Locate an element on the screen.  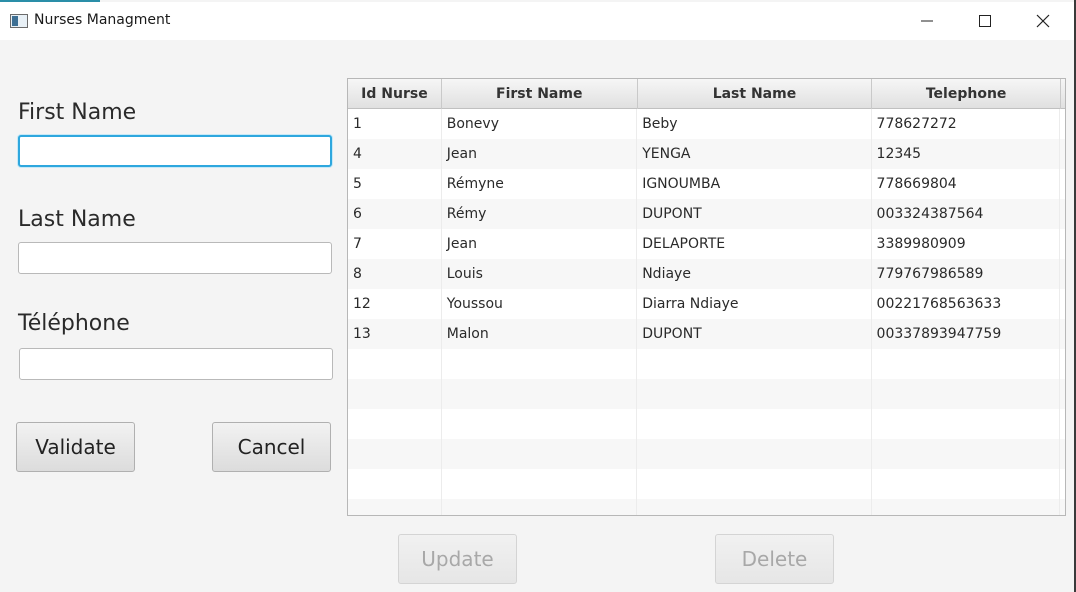
maximize-icon is located at coordinates (985, 21).